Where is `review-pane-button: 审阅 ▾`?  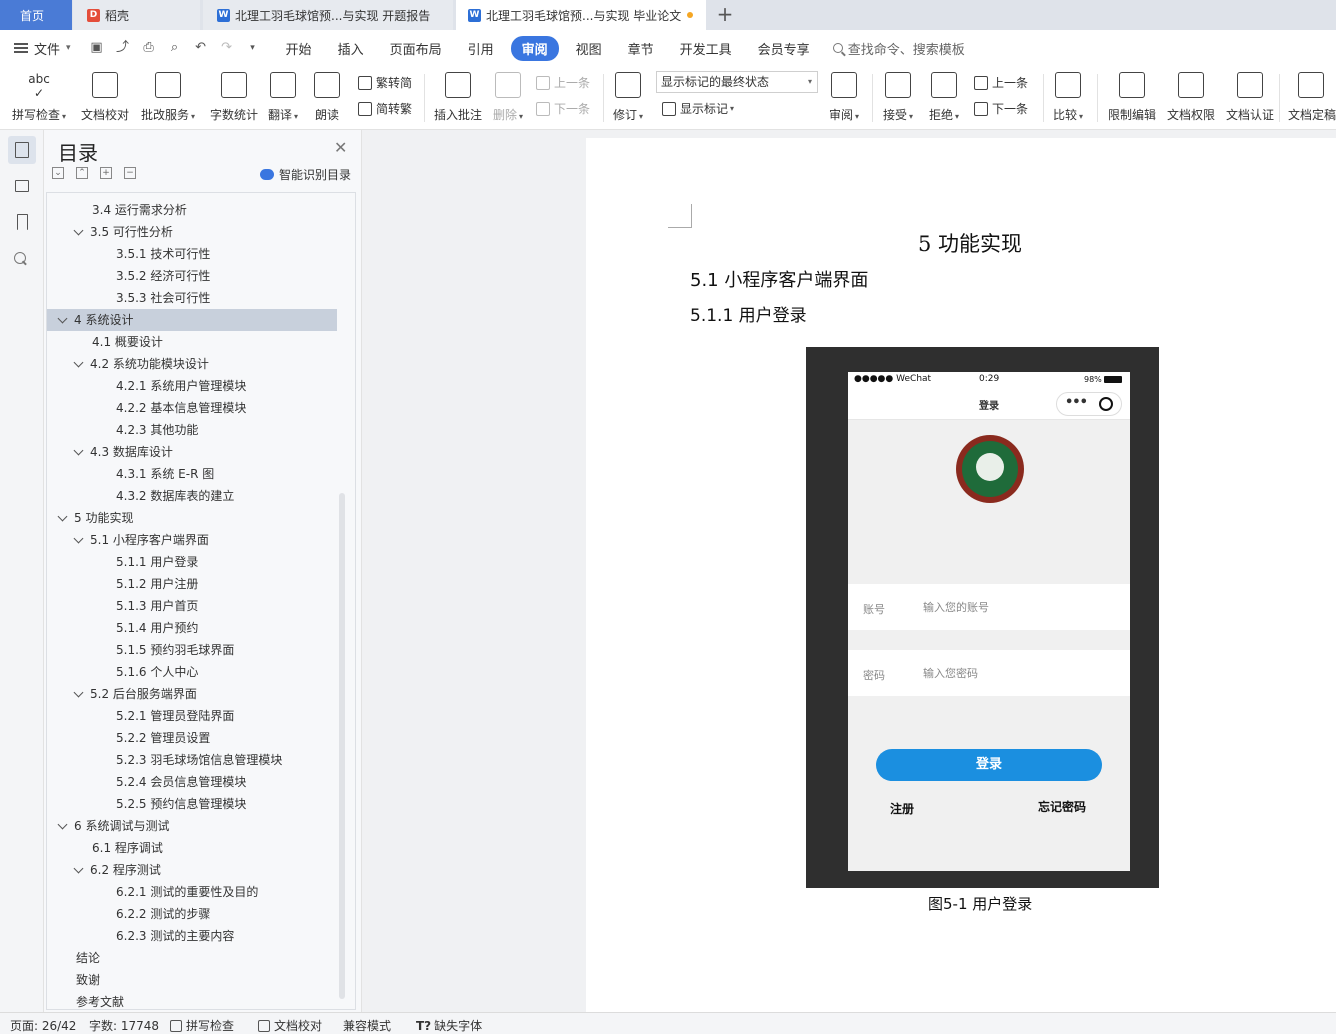 review-pane-button: 审阅 ▾ is located at coordinates (844, 98).